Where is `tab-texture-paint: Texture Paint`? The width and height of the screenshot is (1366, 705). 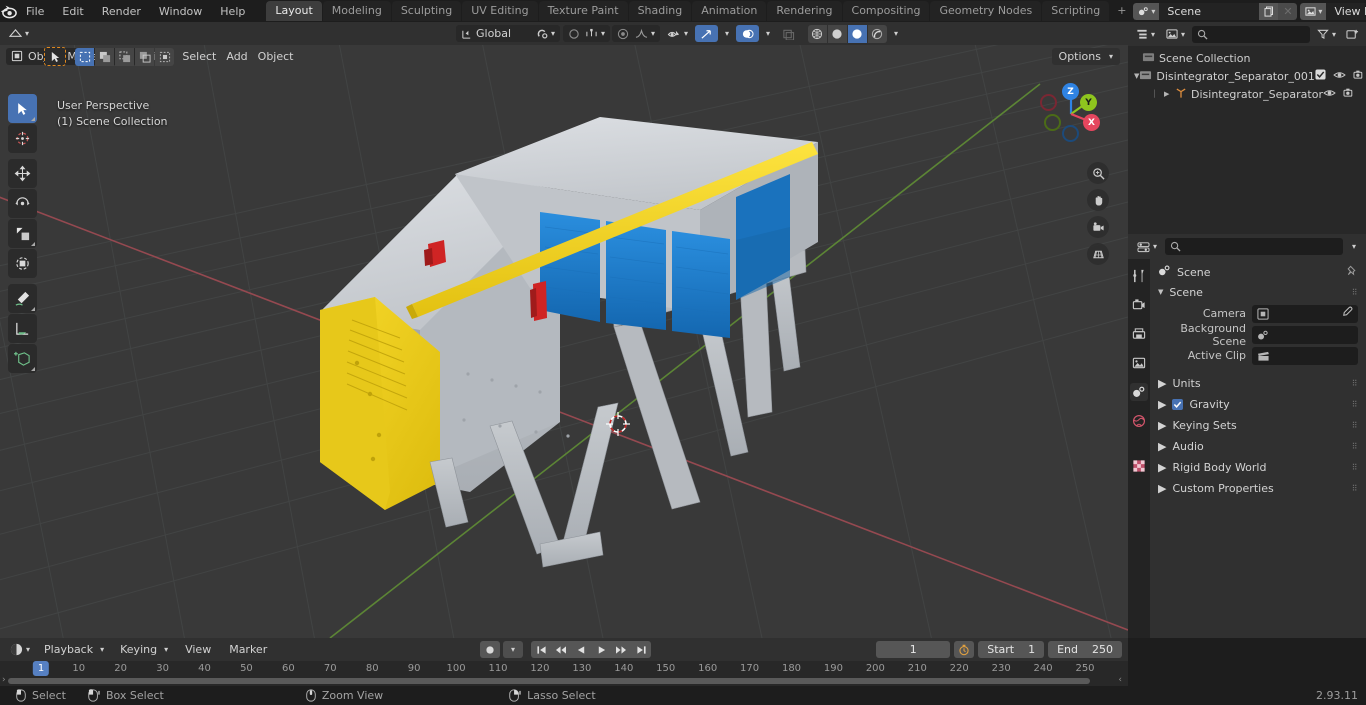 tab-texture-paint: Texture Paint is located at coordinates (583, 11).